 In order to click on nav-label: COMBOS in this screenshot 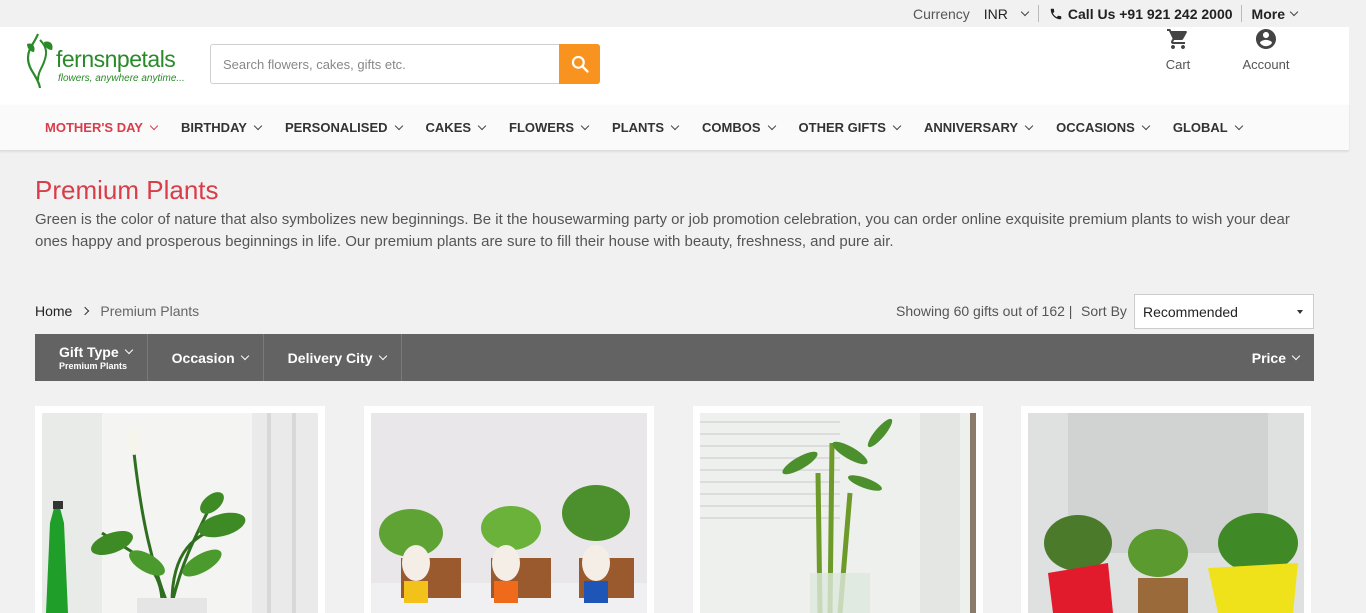, I will do `click(731, 127)`.